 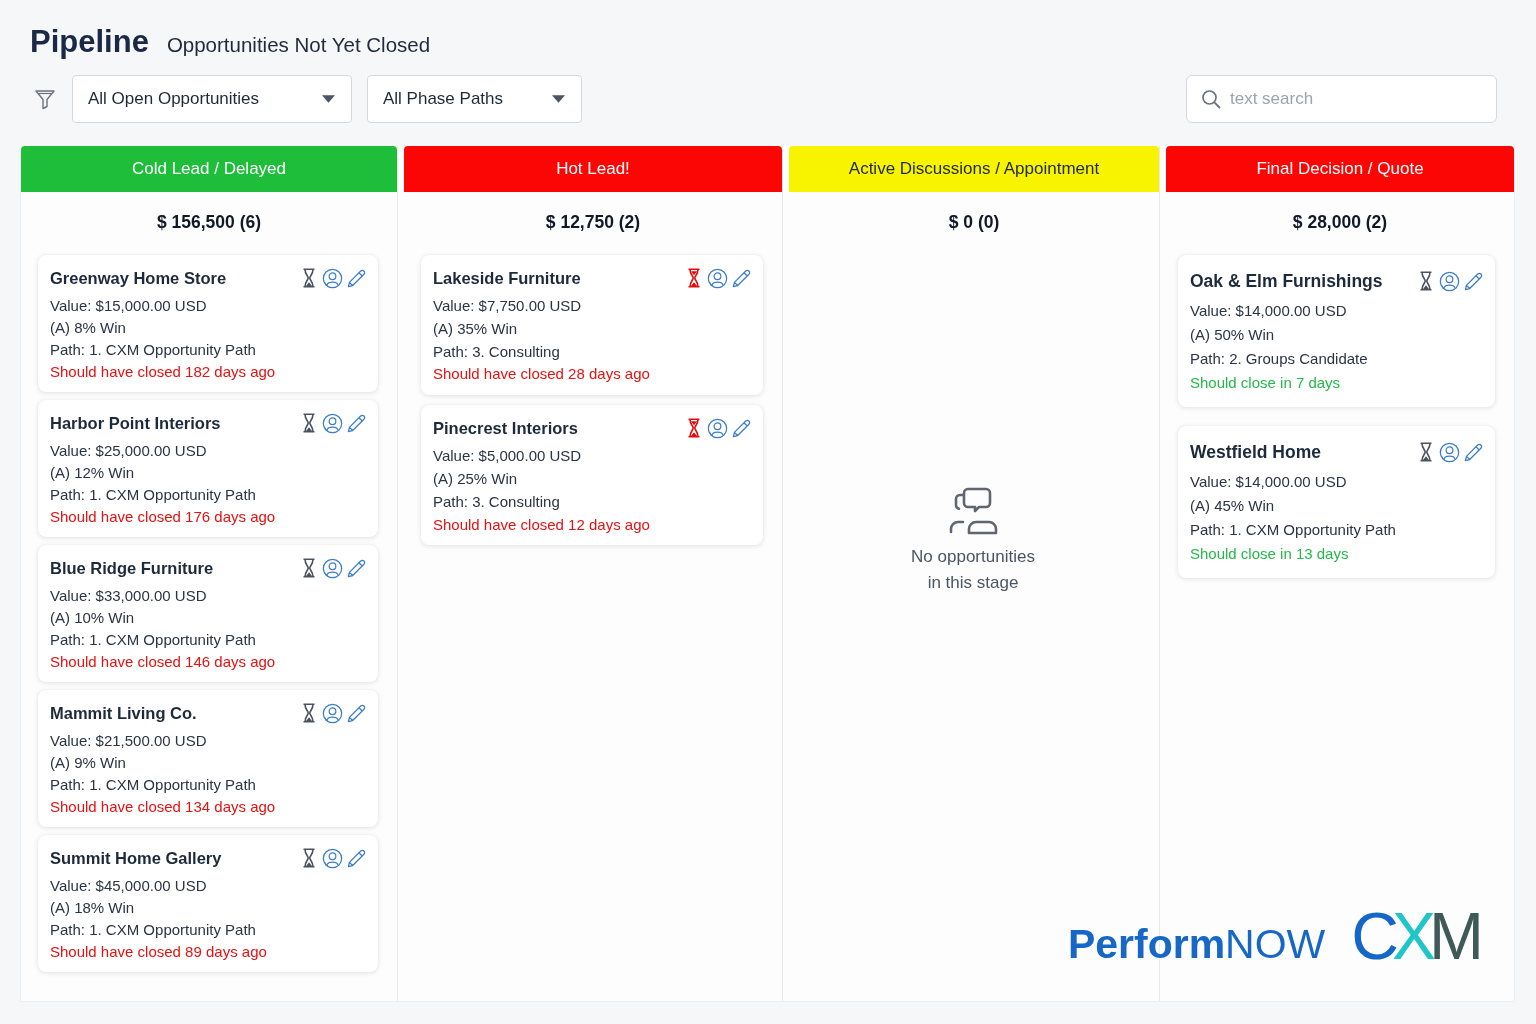 What do you see at coordinates (1196, 944) in the screenshot?
I see `logo-wordmark: PerformNOW` at bounding box center [1196, 944].